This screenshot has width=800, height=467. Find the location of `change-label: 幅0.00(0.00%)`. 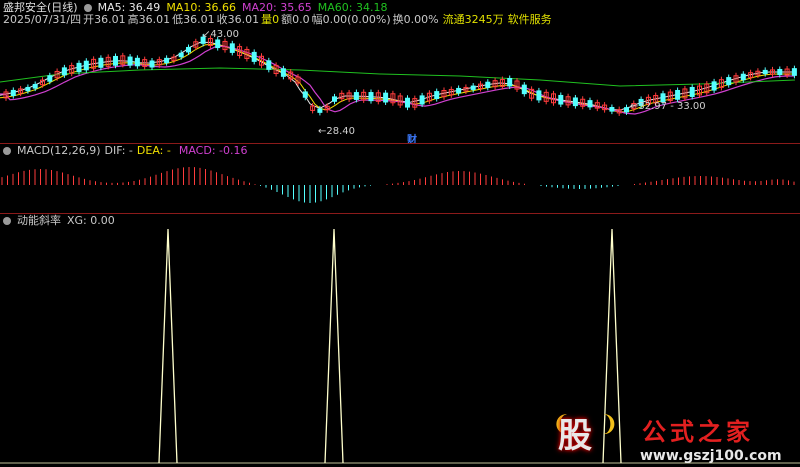

change-label: 幅0.00(0.00%) is located at coordinates (351, 19).